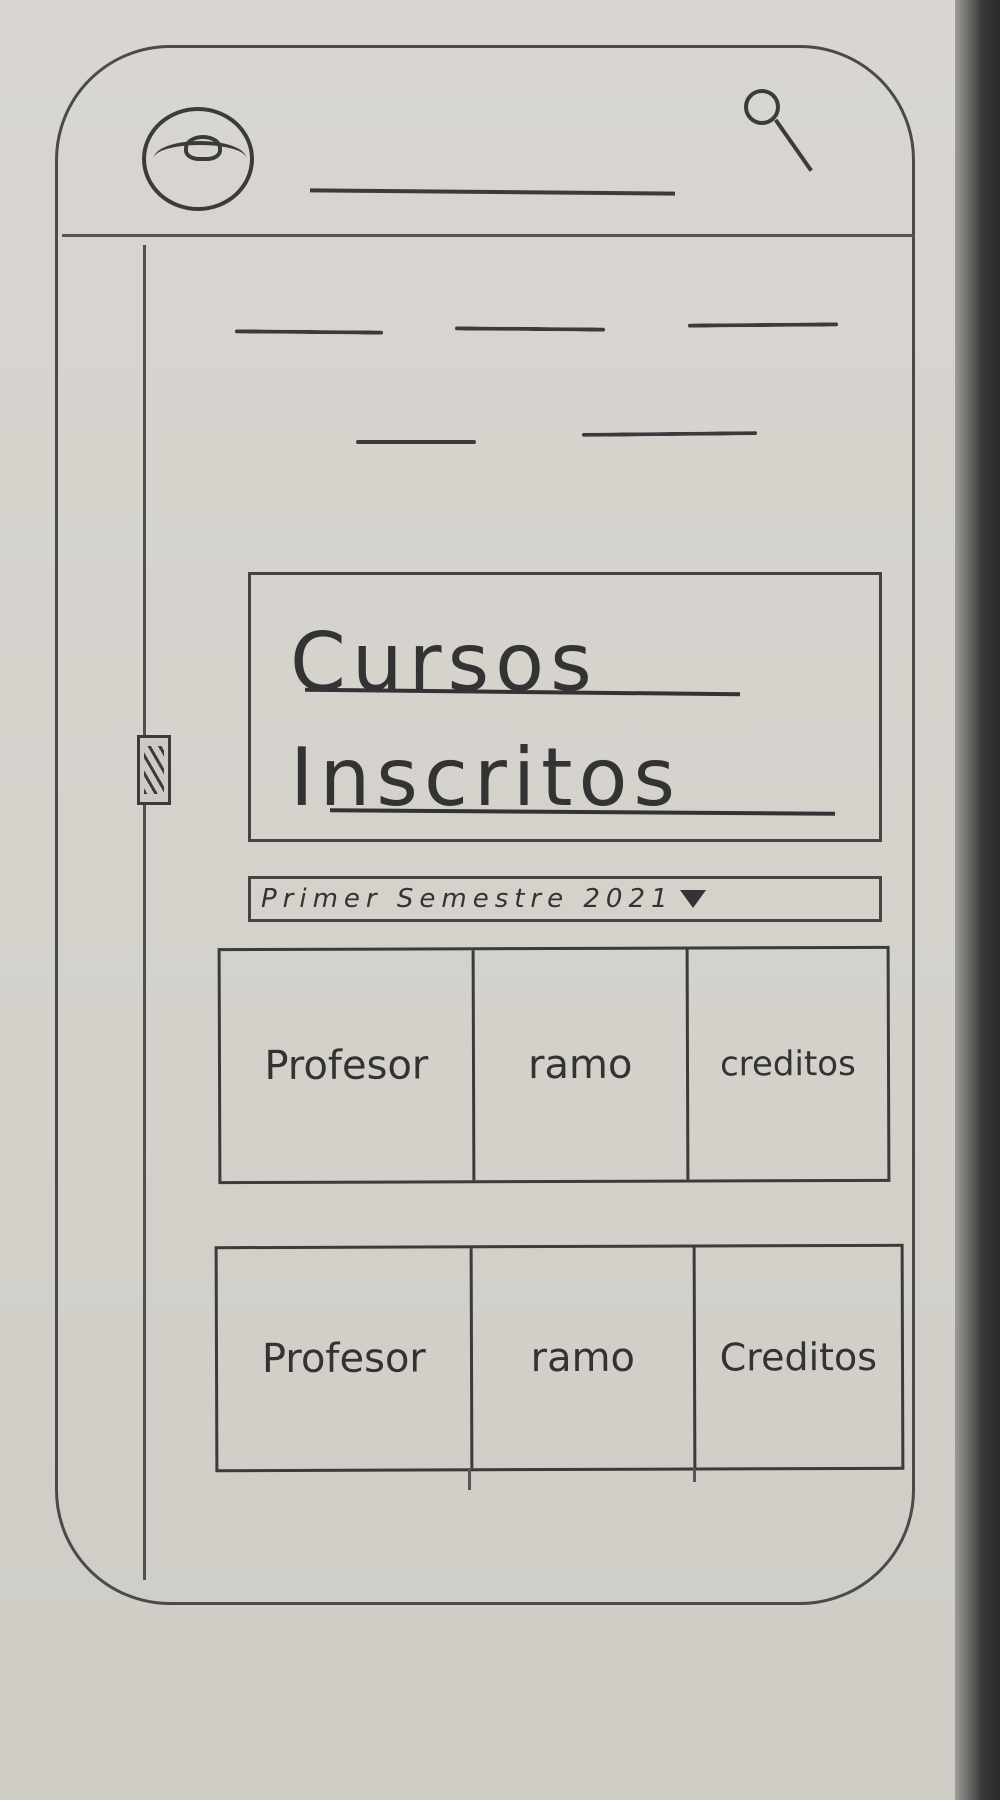  Describe the element at coordinates (144, 912) in the screenshot. I see `sidebar-divider` at that location.